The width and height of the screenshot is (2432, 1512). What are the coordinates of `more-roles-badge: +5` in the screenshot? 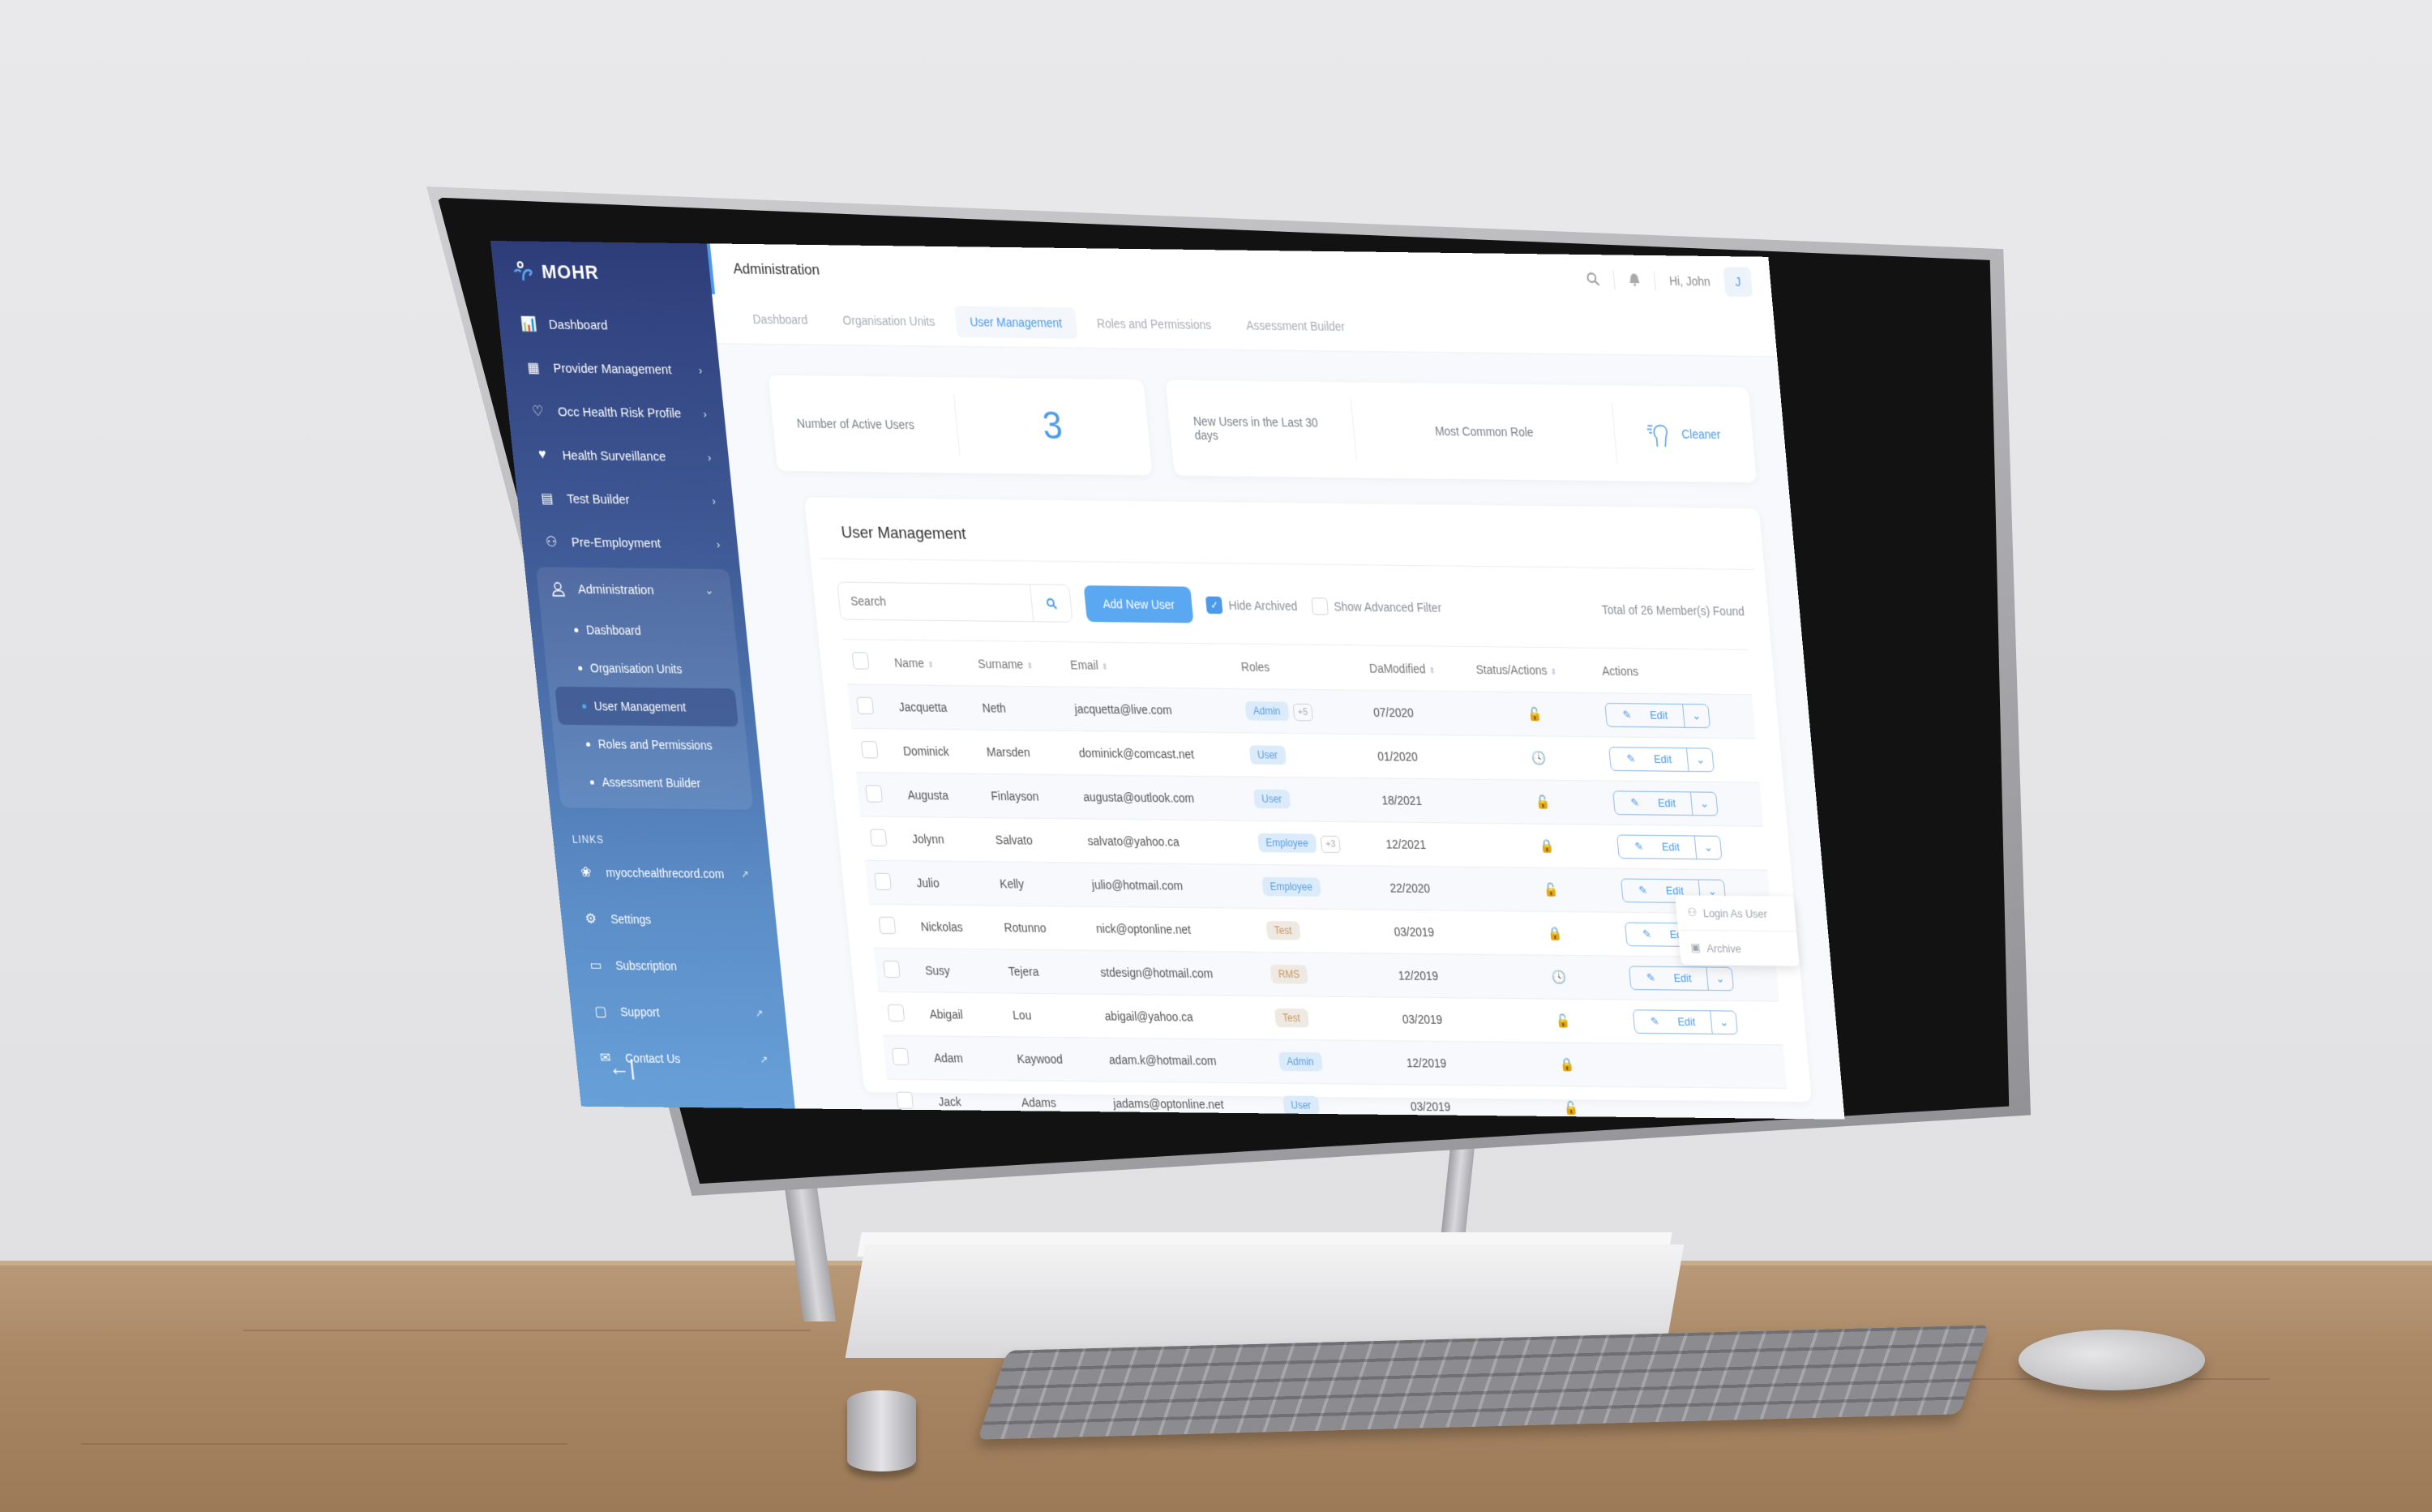 It's located at (1303, 712).